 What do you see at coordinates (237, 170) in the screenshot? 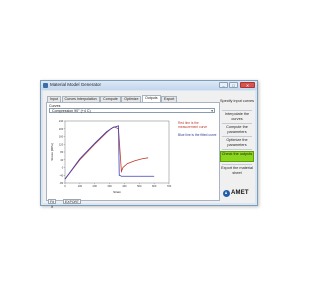
I see `sidebar-item-export: Export the material sheet` at bounding box center [237, 170].